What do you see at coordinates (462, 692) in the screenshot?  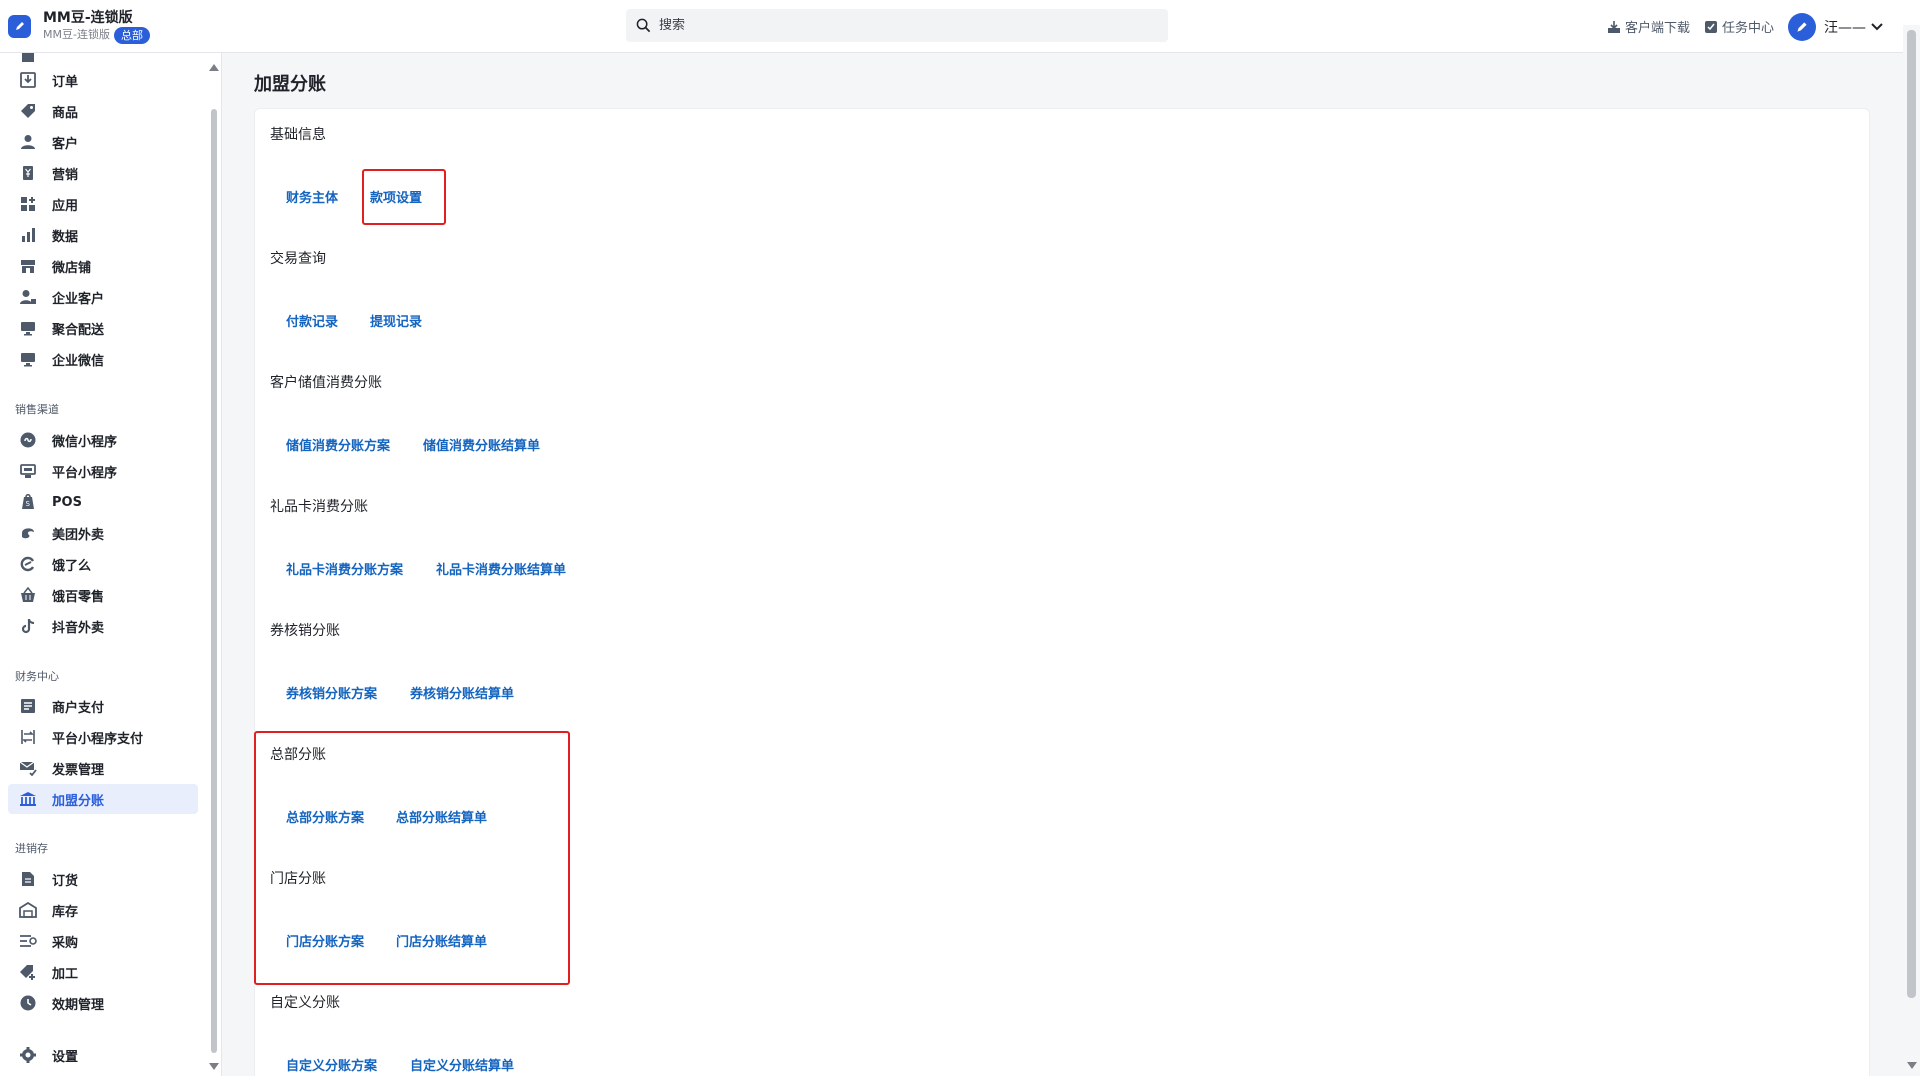 I see `section-link: 券核销分账结算单` at bounding box center [462, 692].